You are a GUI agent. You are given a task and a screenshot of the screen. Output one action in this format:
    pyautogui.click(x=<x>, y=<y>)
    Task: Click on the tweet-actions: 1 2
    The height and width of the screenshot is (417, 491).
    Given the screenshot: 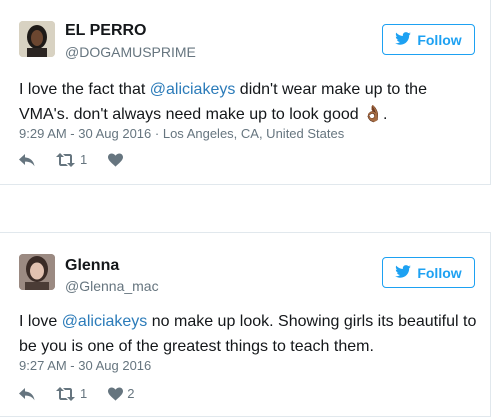 What is the action you would take?
    pyautogui.click(x=87, y=393)
    